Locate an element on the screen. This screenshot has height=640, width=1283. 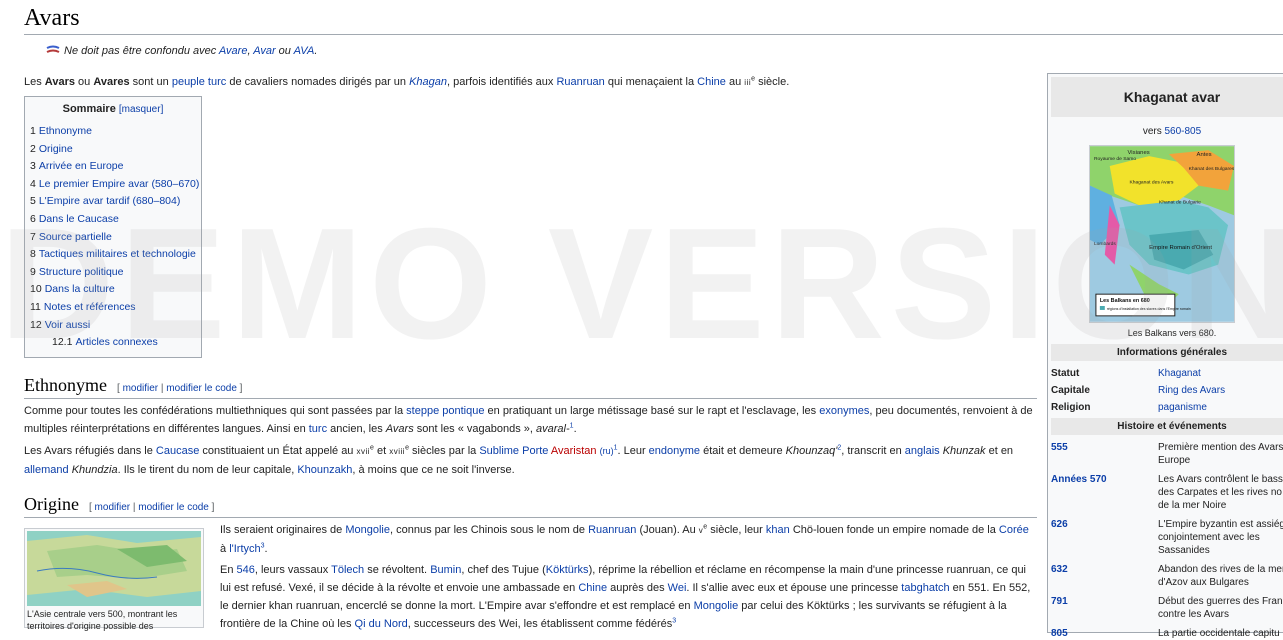
link-khagan: Khagan is located at coordinates (428, 82).